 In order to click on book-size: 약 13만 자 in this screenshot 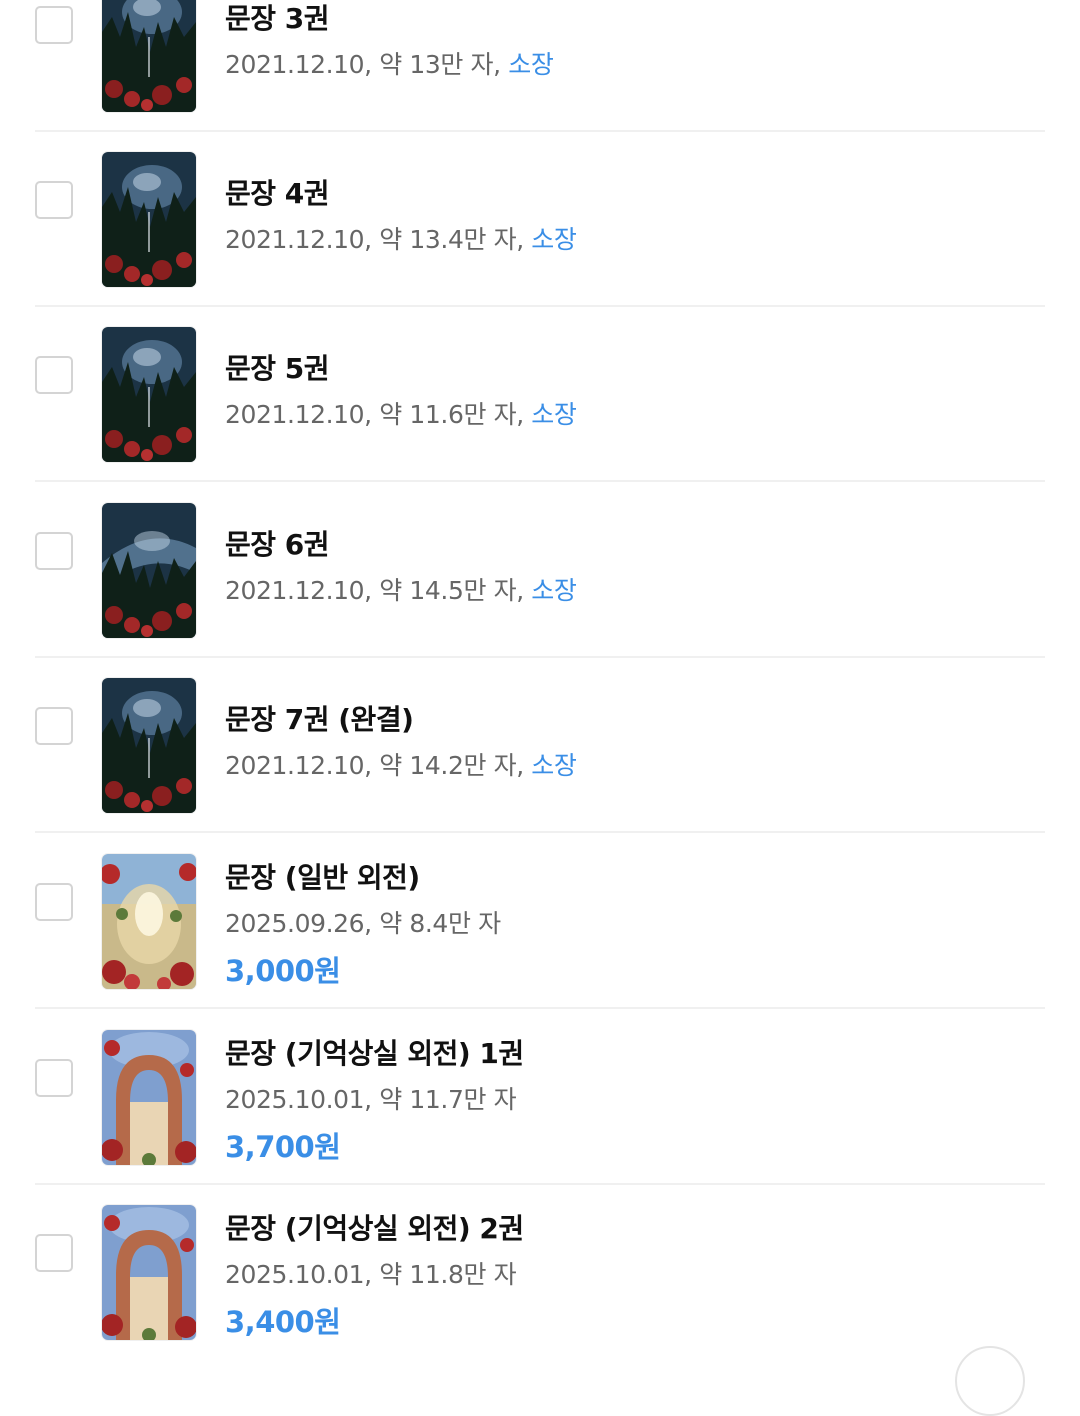, I will do `click(436, 64)`.